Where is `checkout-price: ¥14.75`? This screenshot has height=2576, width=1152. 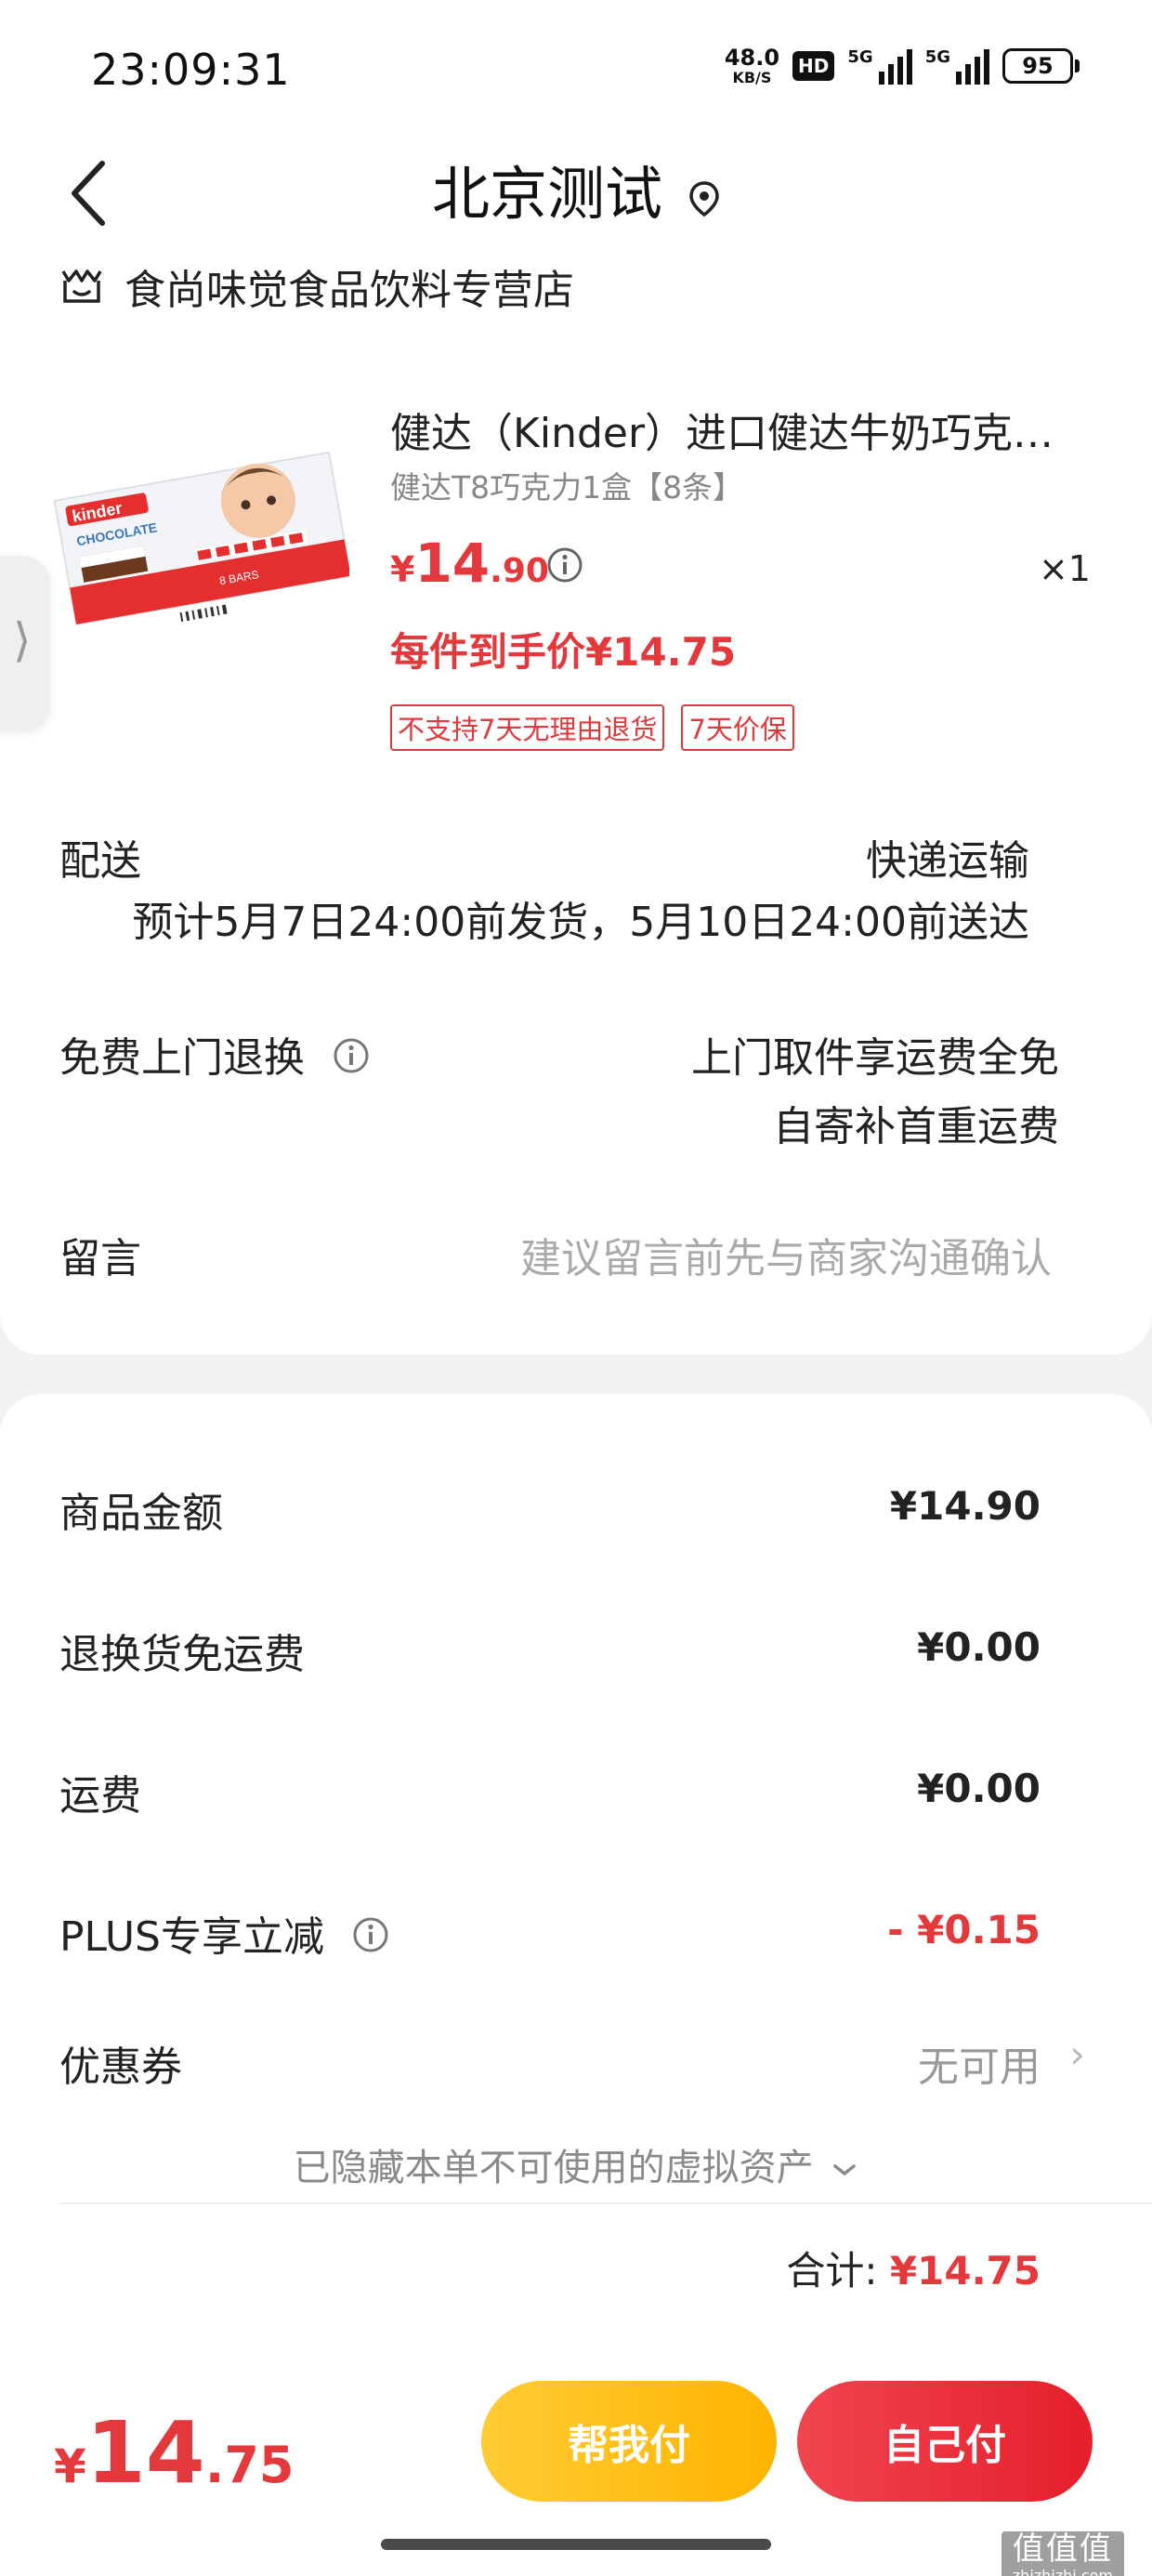 checkout-price: ¥14.75 is located at coordinates (174, 2453).